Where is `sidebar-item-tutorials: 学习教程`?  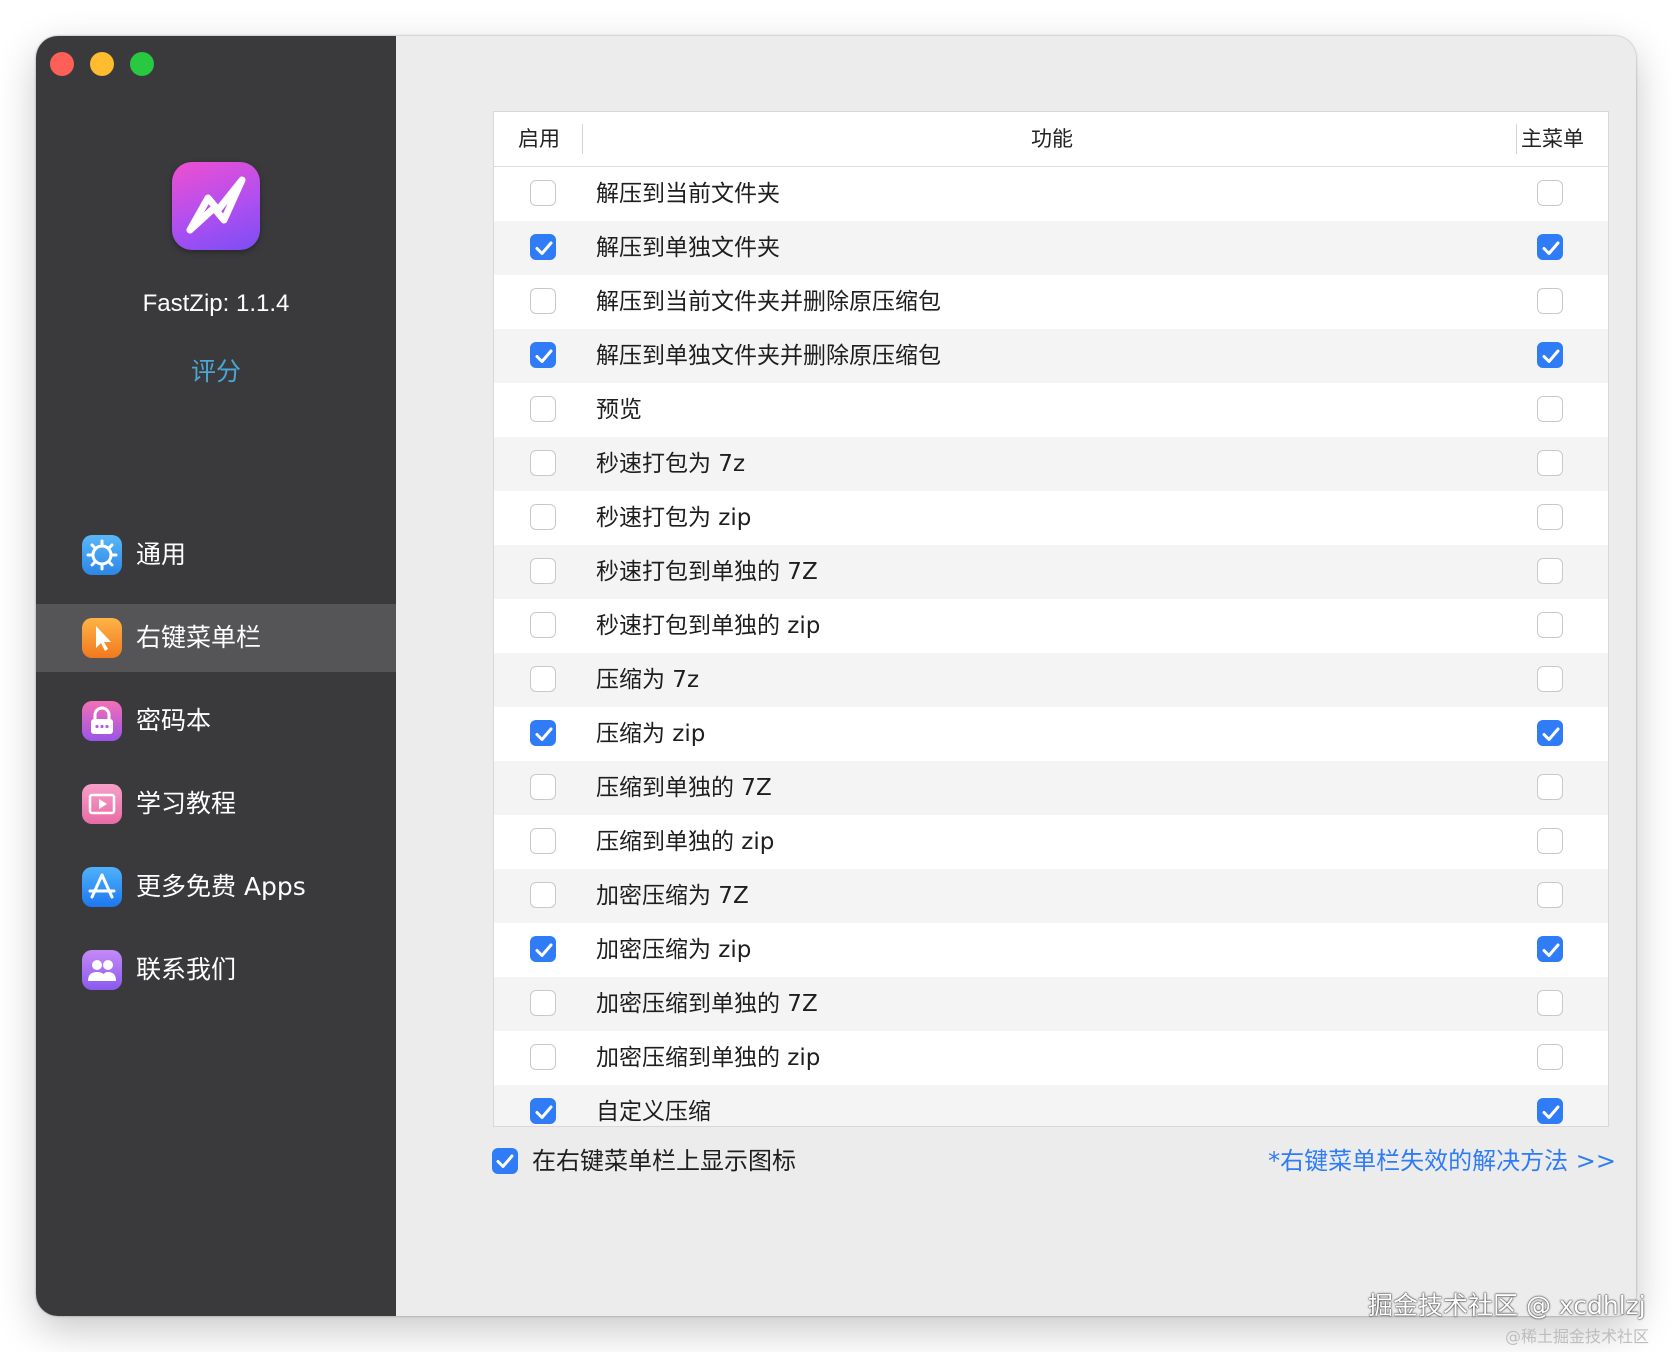 sidebar-item-tutorials: 学习教程 is located at coordinates (216, 804).